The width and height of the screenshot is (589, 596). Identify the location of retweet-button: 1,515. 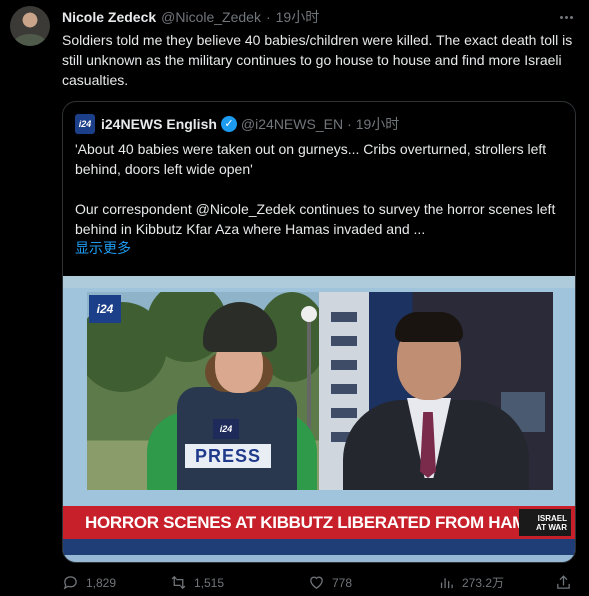
(197, 582).